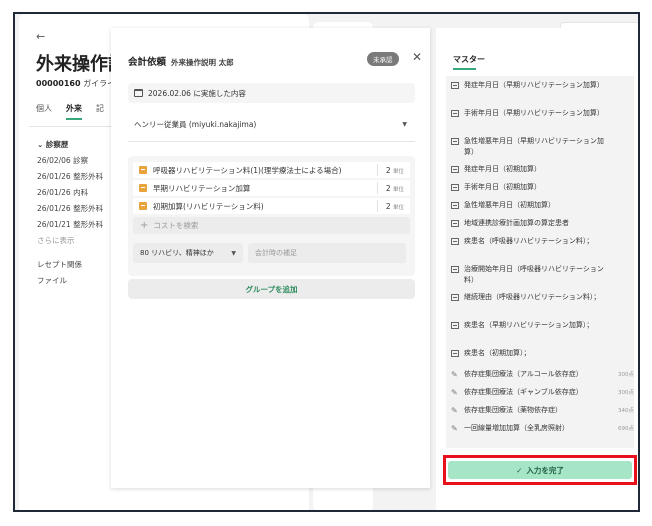 The width and height of the screenshot is (652, 526). I want to click on date-text: 2026.02.06 に実施した内容, so click(197, 93).